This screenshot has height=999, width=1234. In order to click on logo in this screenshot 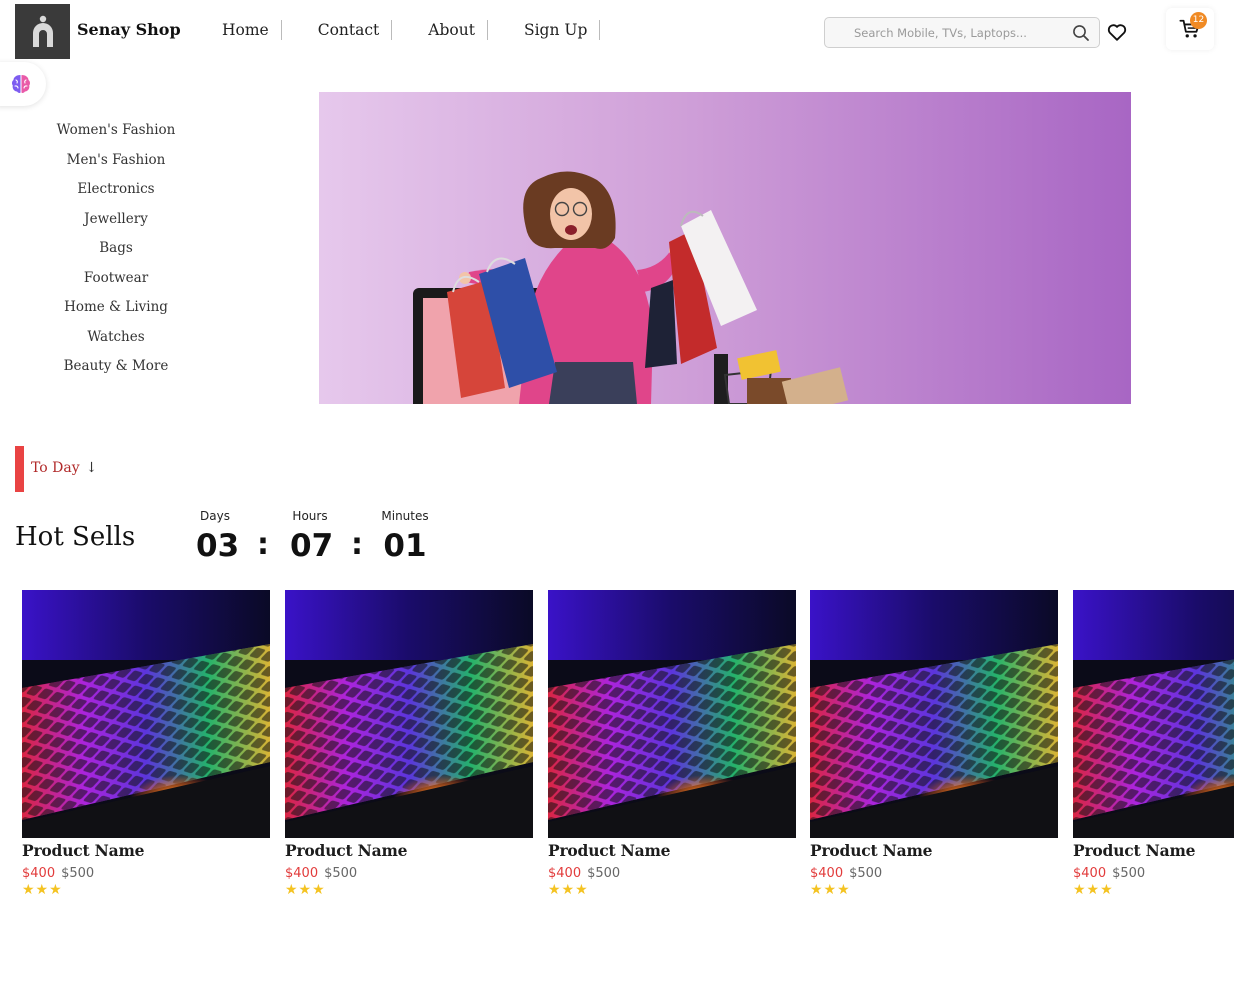, I will do `click(42, 31)`.